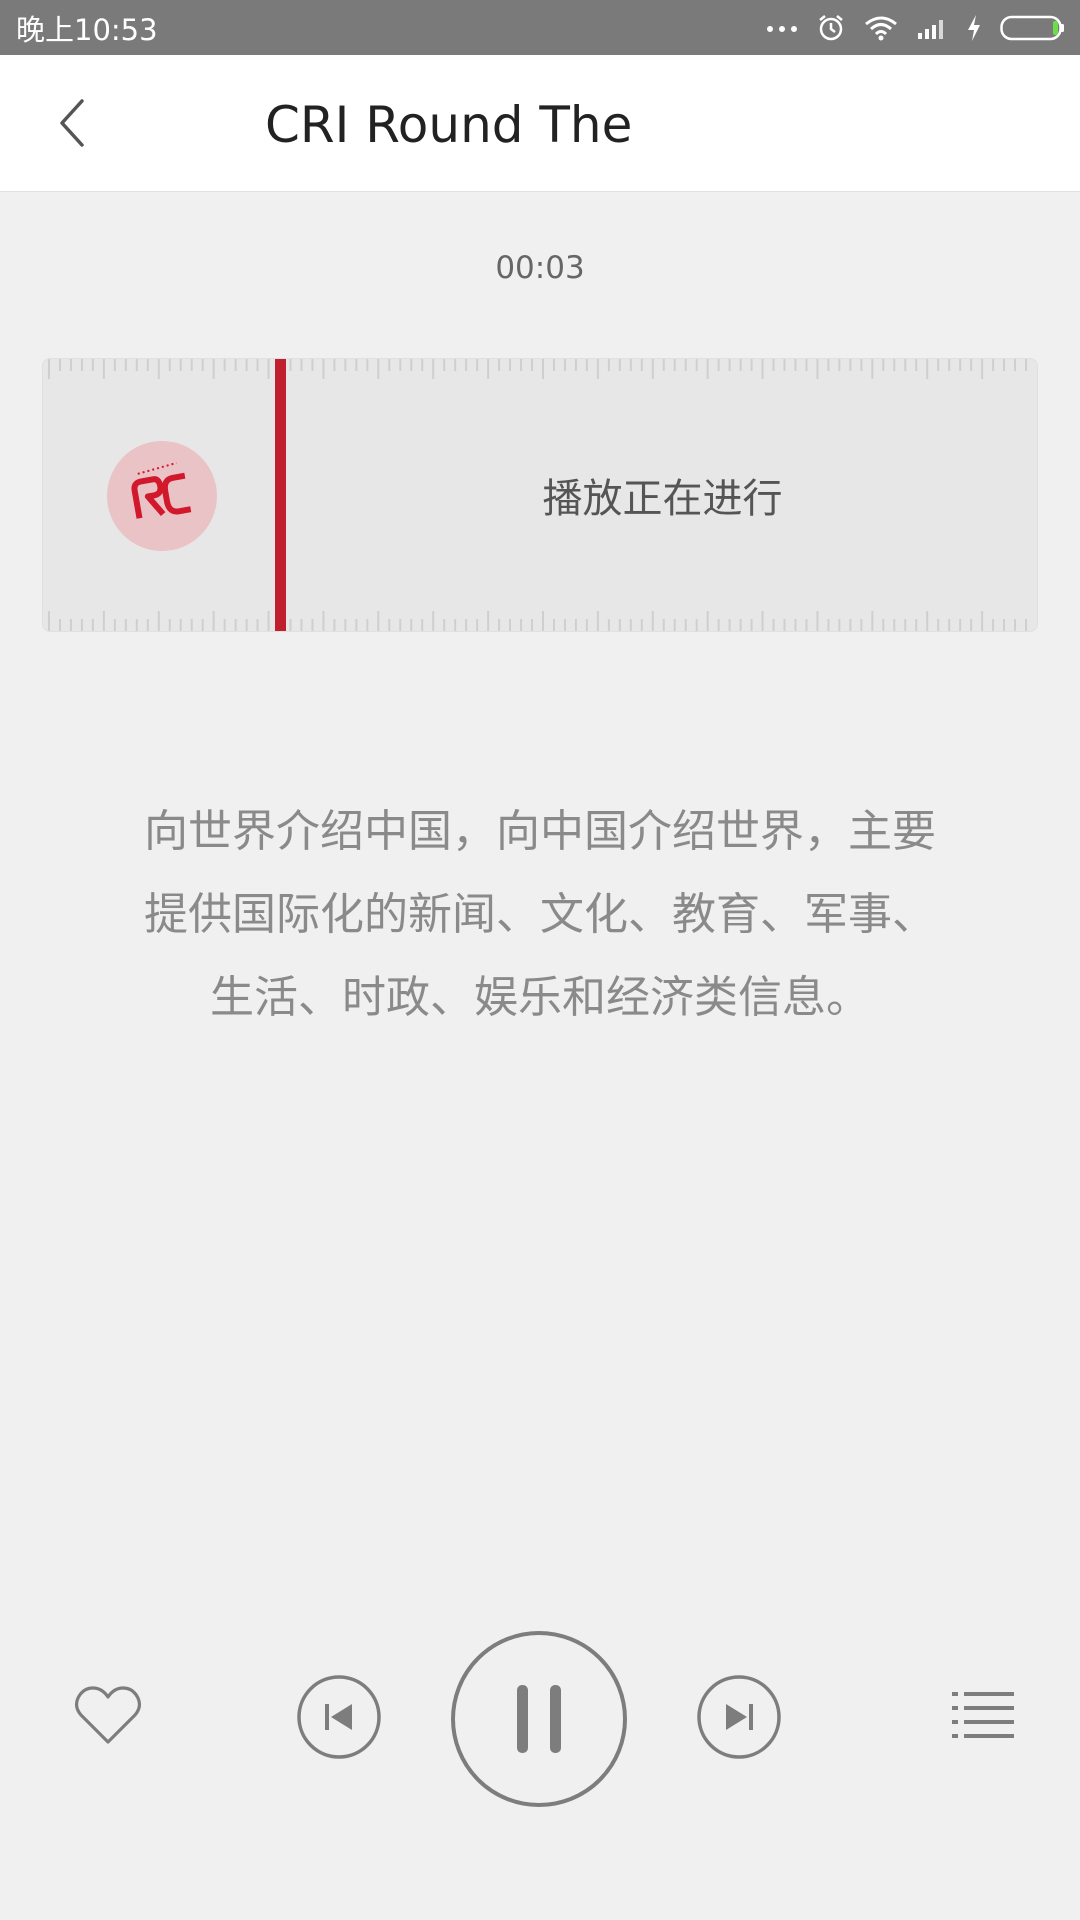 The image size is (1080, 1920). I want to click on status-bar: 晚上10:53, so click(540, 27).